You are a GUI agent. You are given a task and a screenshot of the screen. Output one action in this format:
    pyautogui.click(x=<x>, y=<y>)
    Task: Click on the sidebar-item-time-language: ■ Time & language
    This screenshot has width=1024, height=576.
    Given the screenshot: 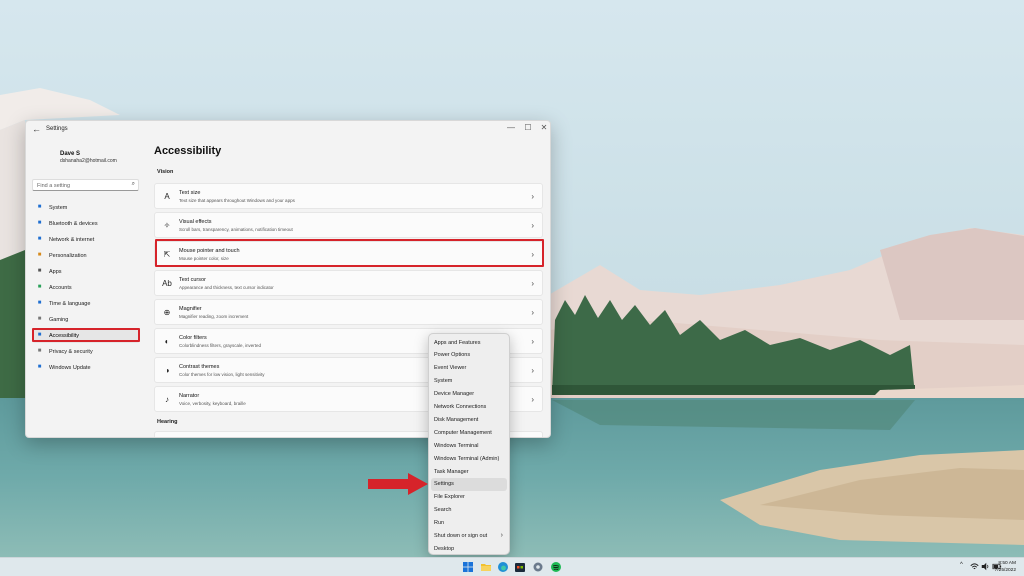 What is the action you would take?
    pyautogui.click(x=86, y=304)
    